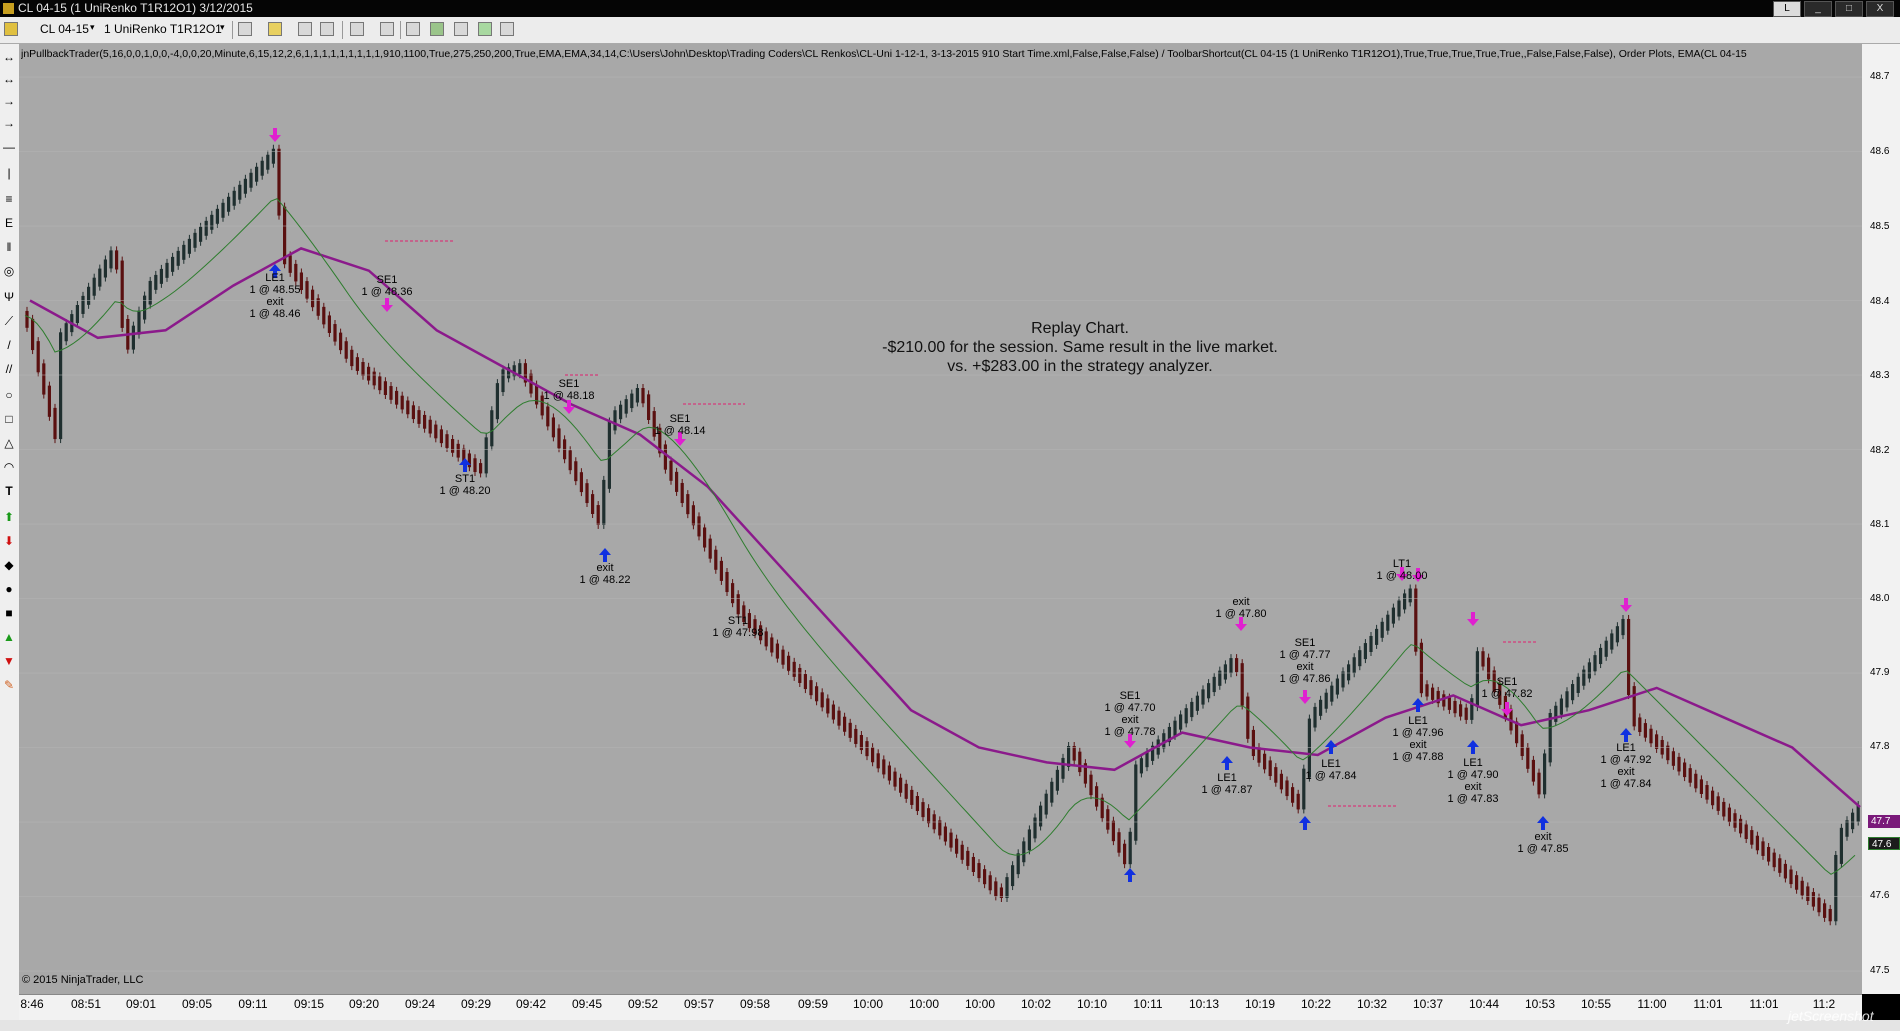  I want to click on trade-label-line: 1 @ 47.70, so click(1130, 708).